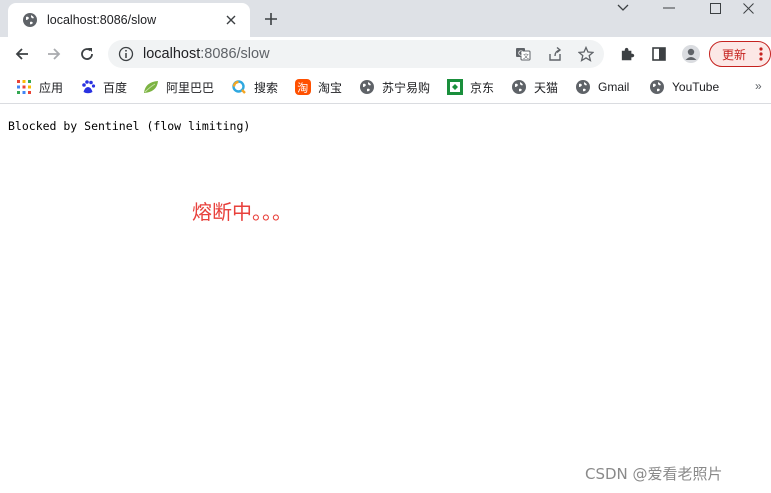 The height and width of the screenshot is (493, 771). I want to click on bookmark-label: 淘宝, so click(330, 87).